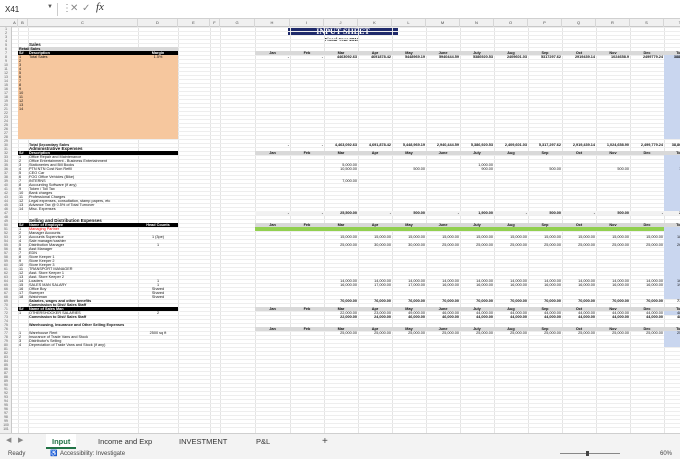  What do you see at coordinates (179, 317) in the screenshot?
I see `commission-sum-label: Commission to Dist/ Sales Staff` at bounding box center [179, 317].